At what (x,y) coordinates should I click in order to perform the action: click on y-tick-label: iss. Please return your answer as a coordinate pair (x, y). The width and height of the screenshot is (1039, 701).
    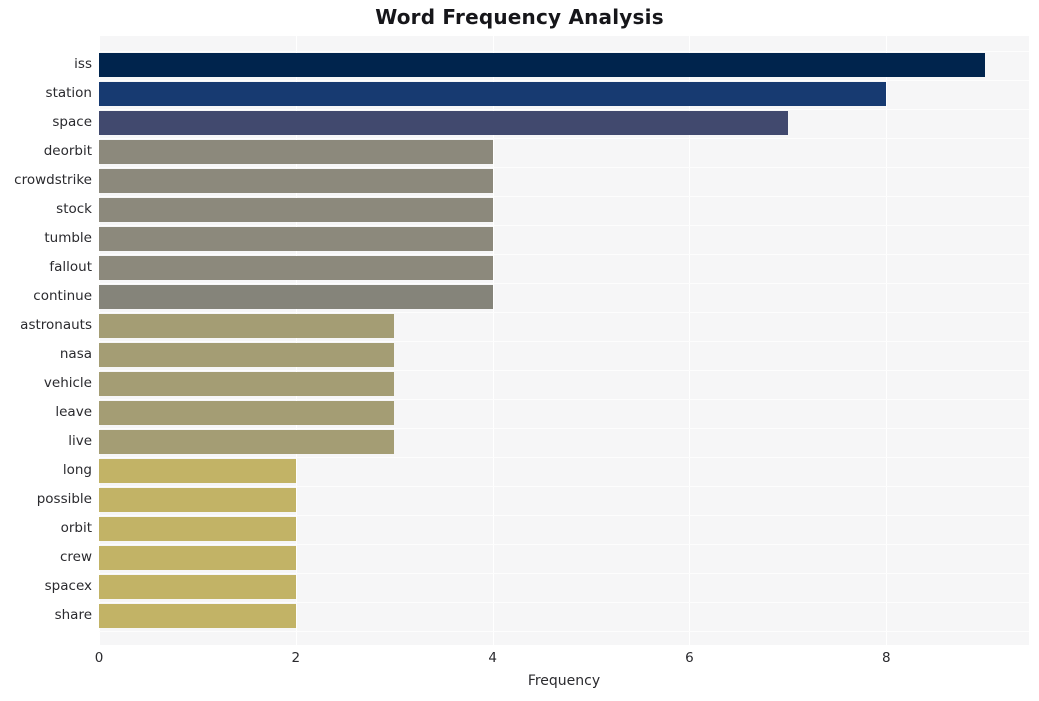
    Looking at the image, I should click on (83, 64).